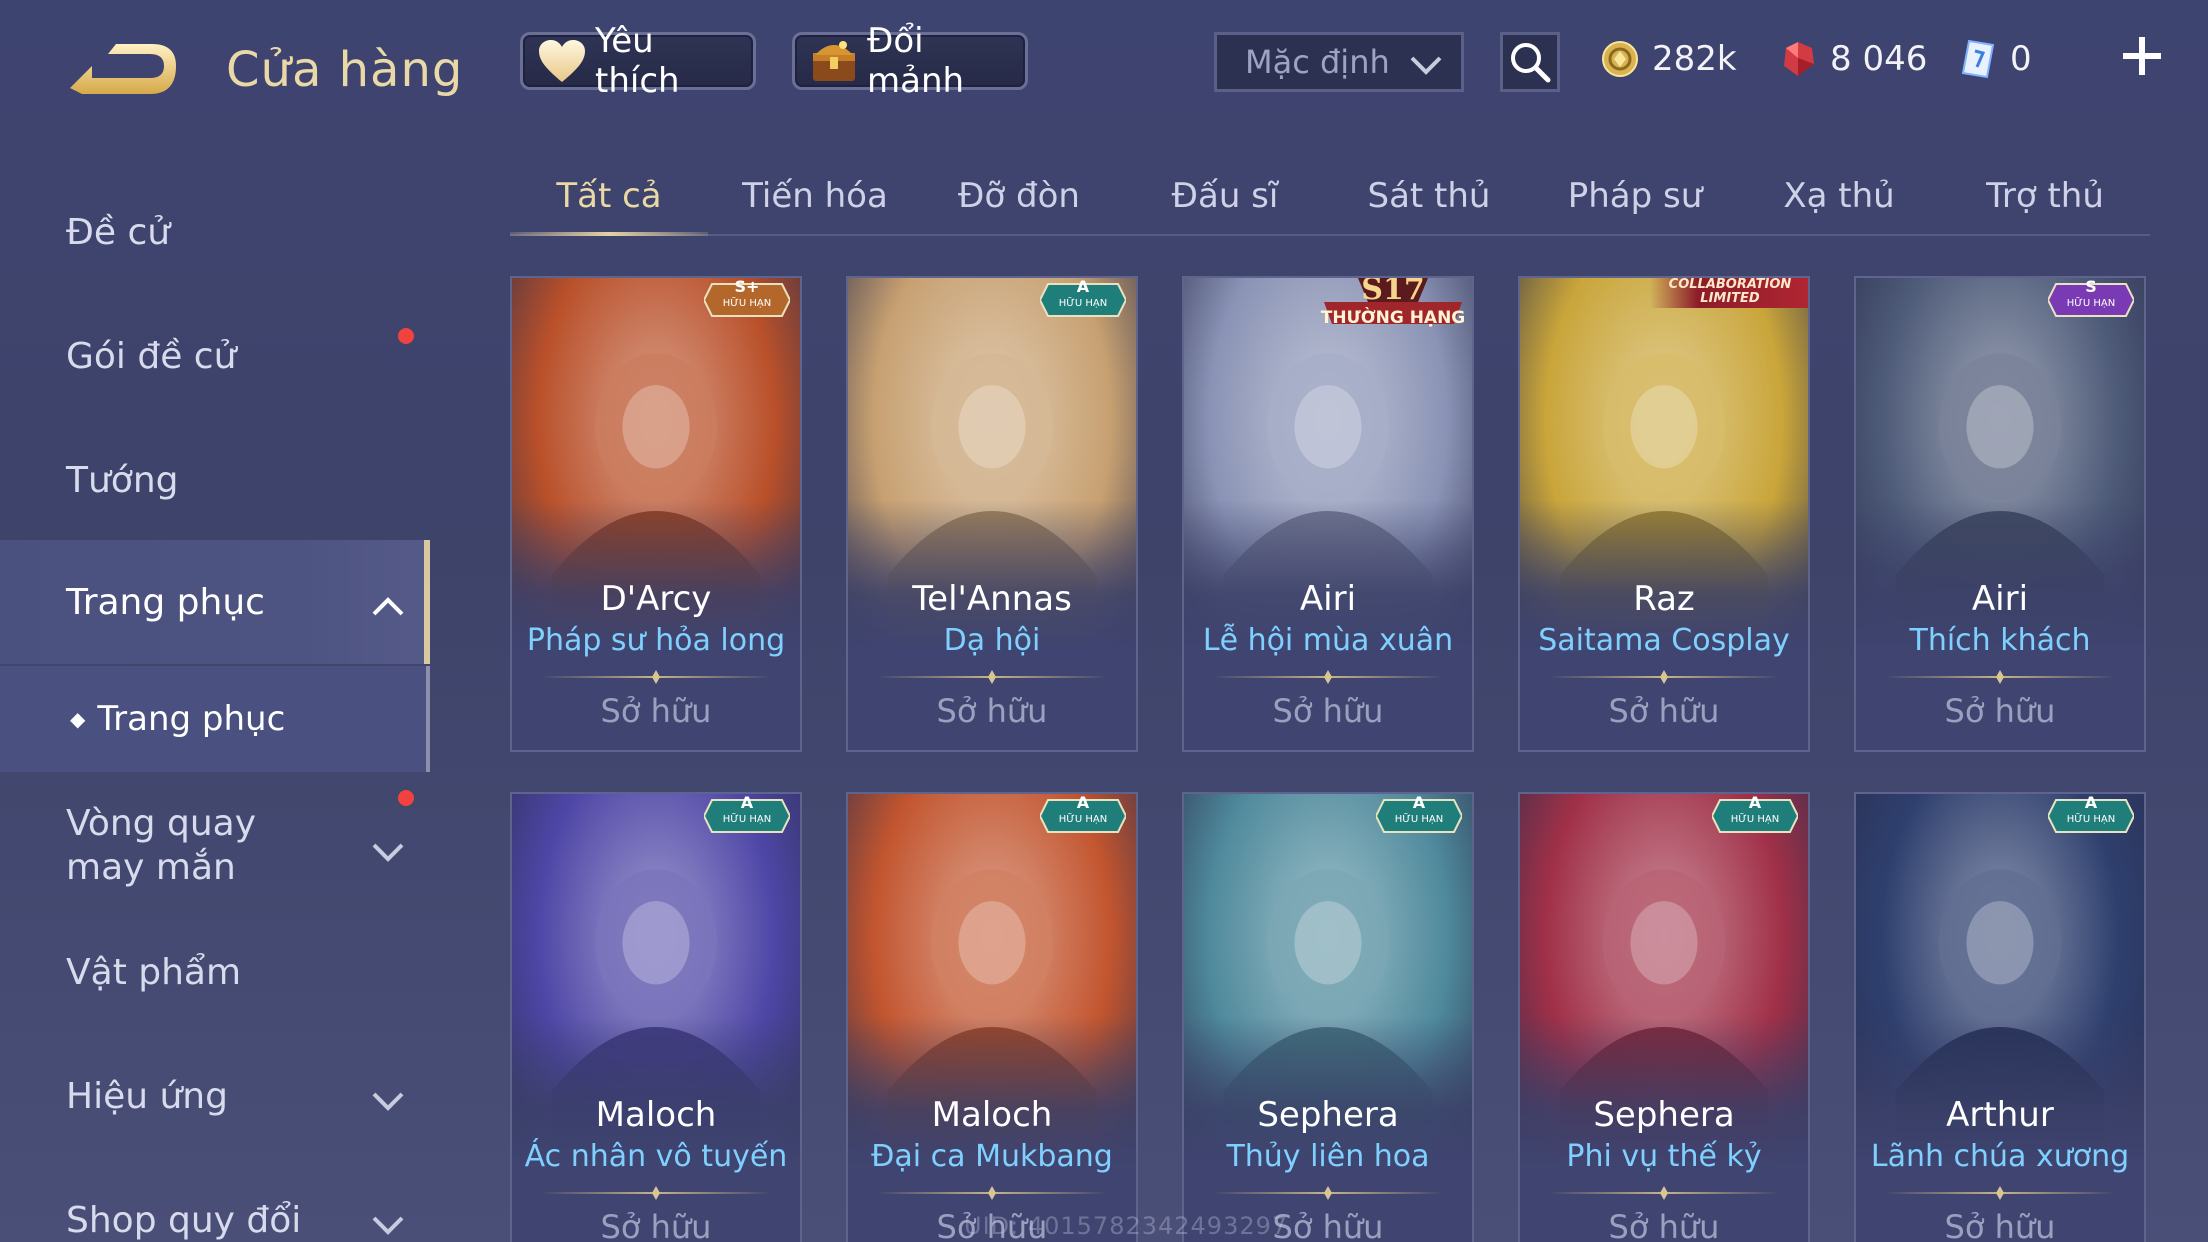 The height and width of the screenshot is (1242, 2208). Describe the element at coordinates (388, 608) in the screenshot. I see `chevron-up-icon` at that location.